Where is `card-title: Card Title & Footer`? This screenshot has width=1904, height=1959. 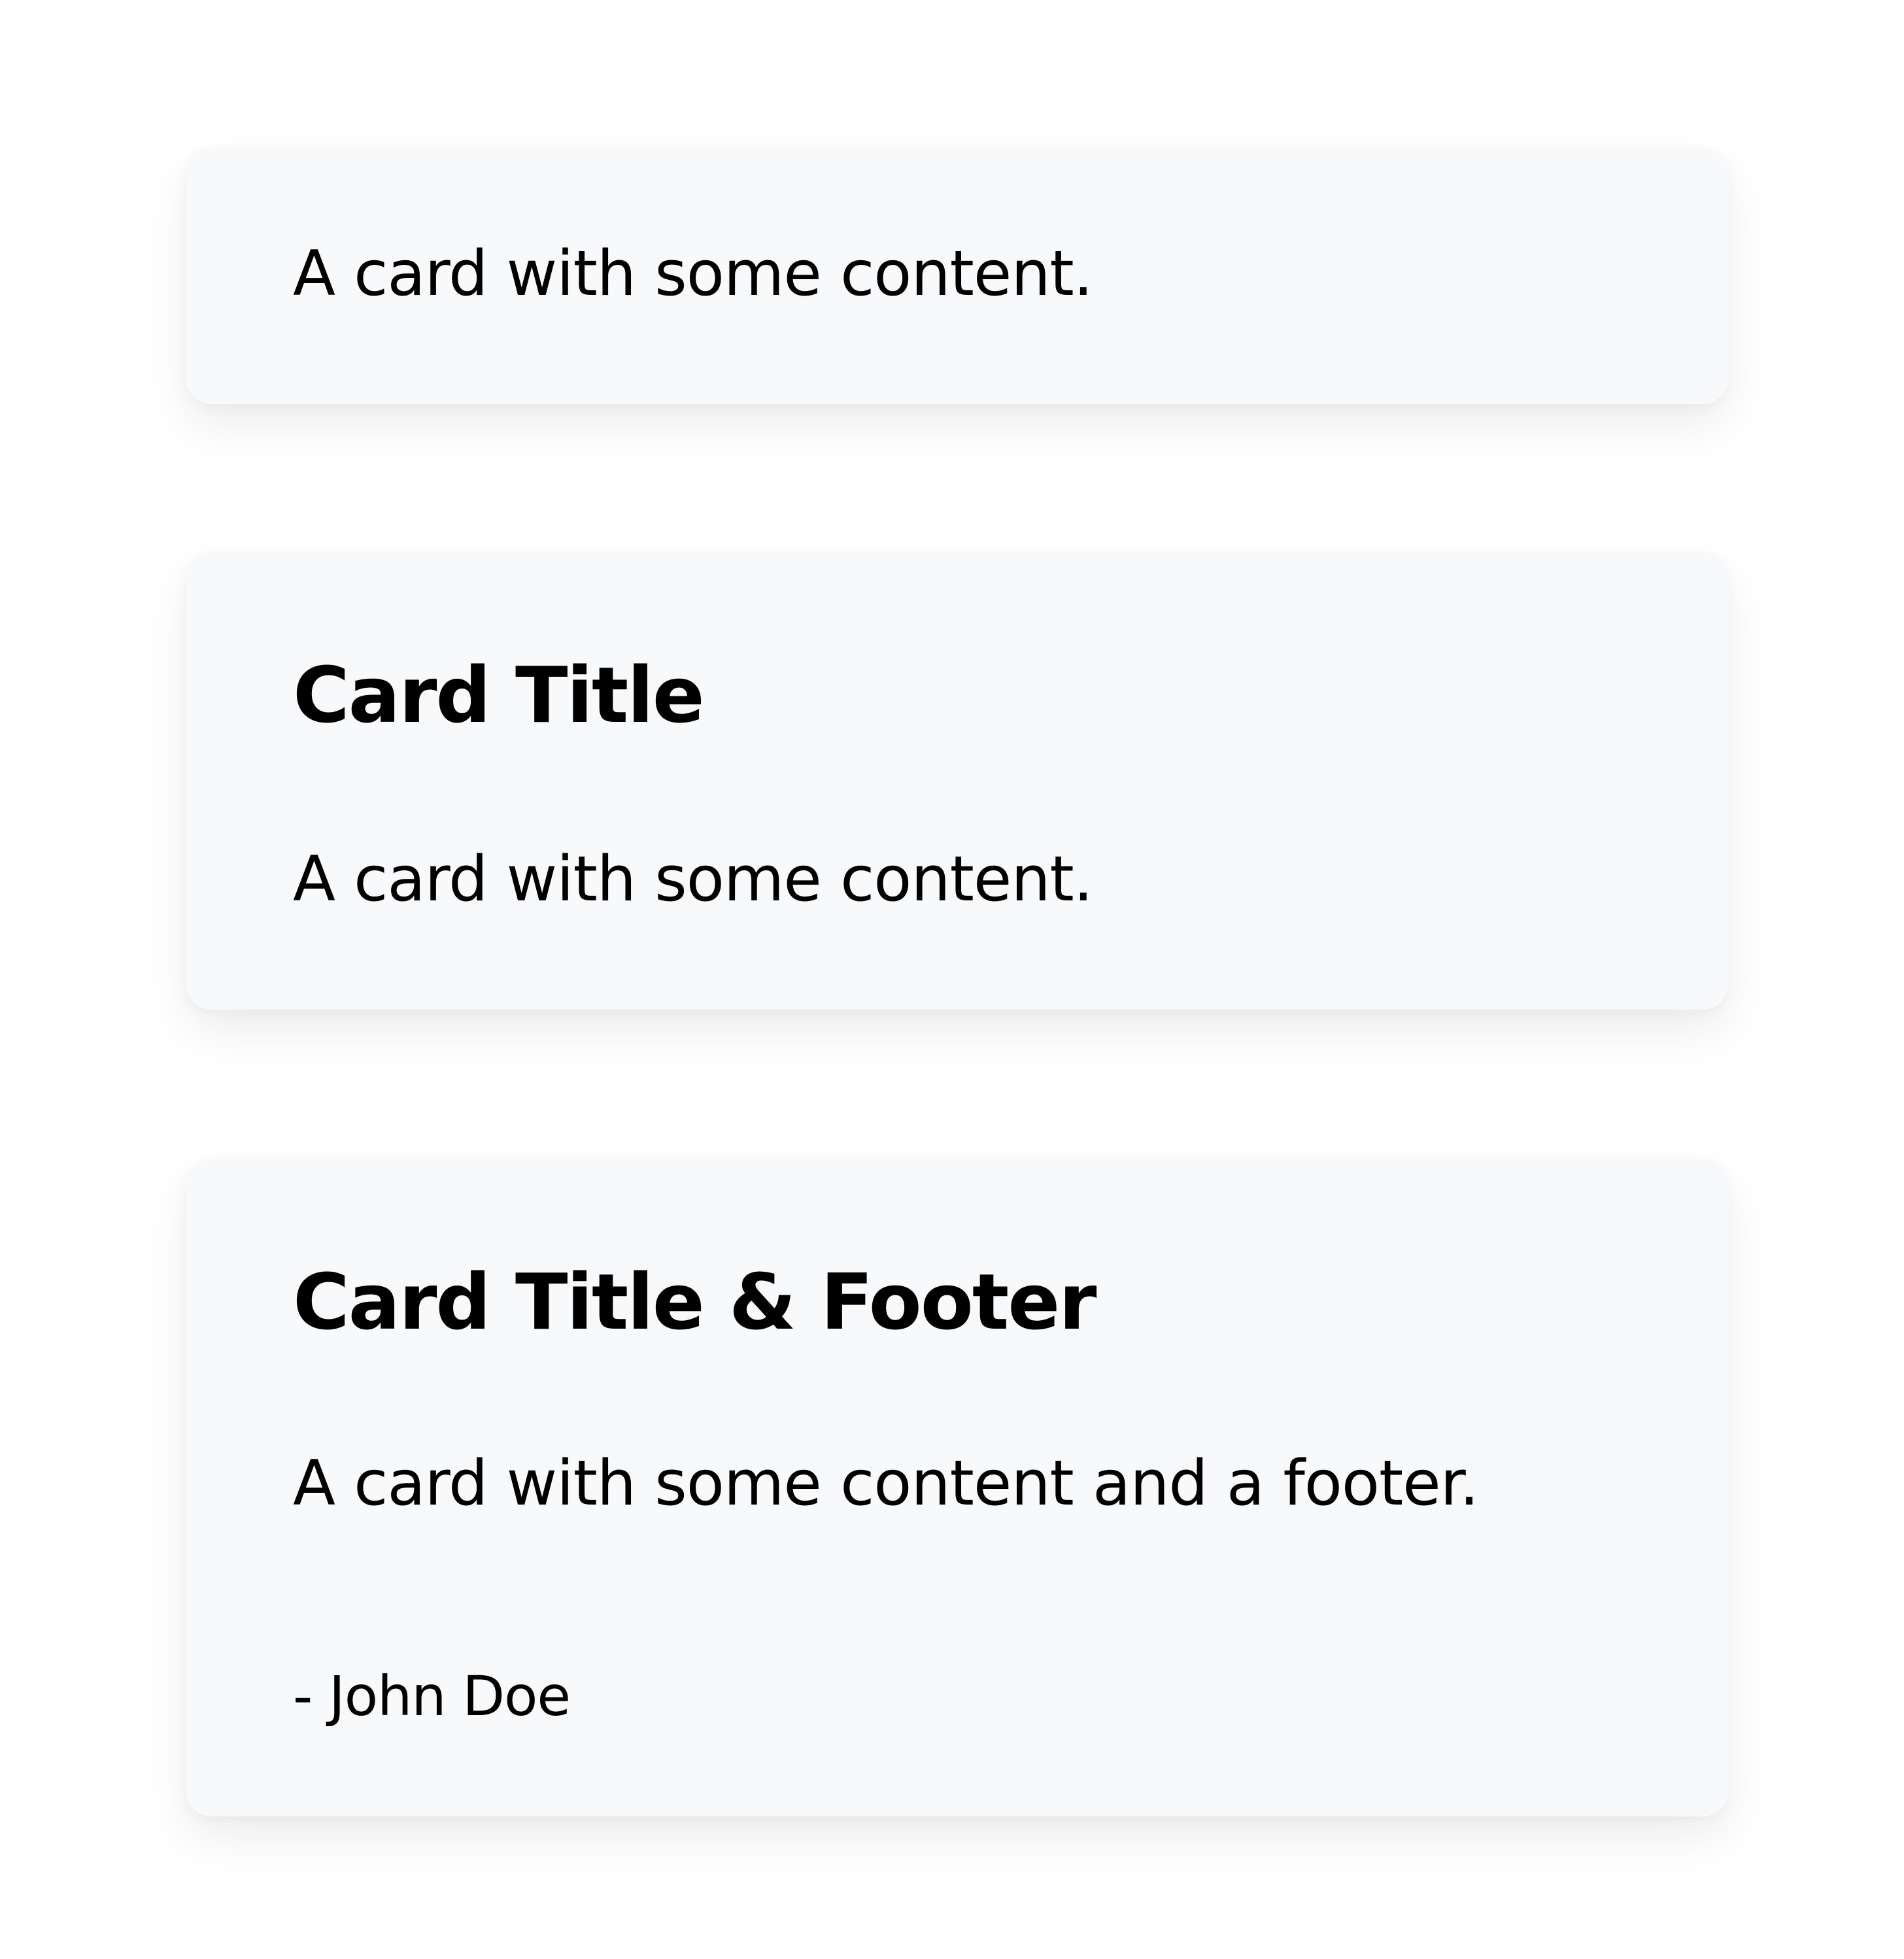
card-title: Card Title & Footer is located at coordinates (694, 1302).